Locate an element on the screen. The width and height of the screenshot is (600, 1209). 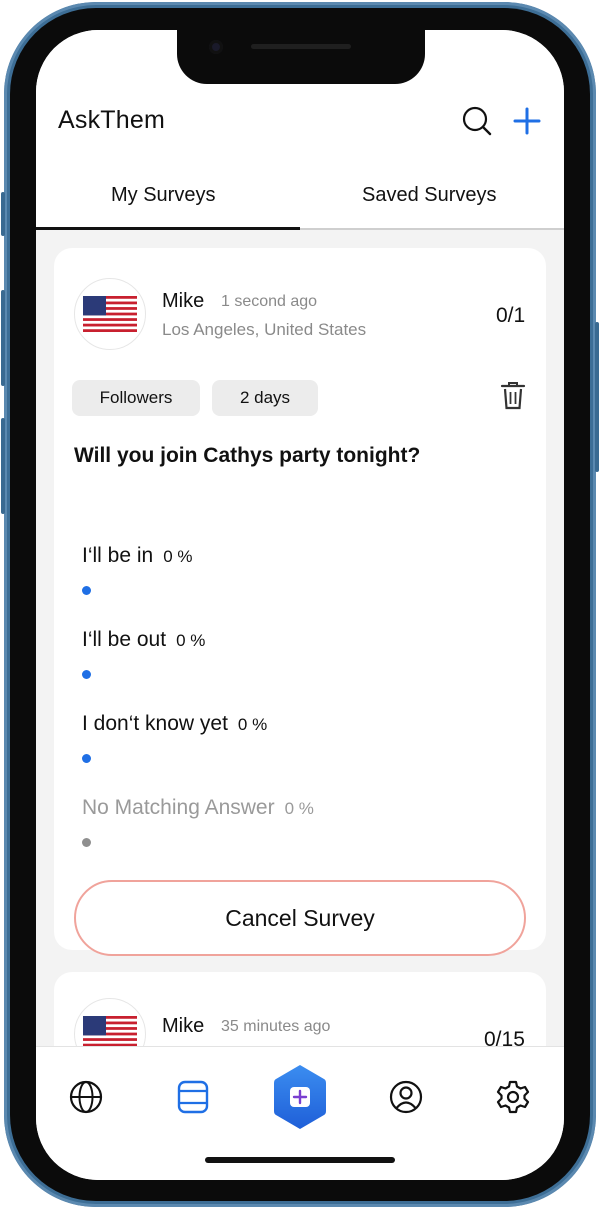
app-title: AskThem is located at coordinates (111, 120).